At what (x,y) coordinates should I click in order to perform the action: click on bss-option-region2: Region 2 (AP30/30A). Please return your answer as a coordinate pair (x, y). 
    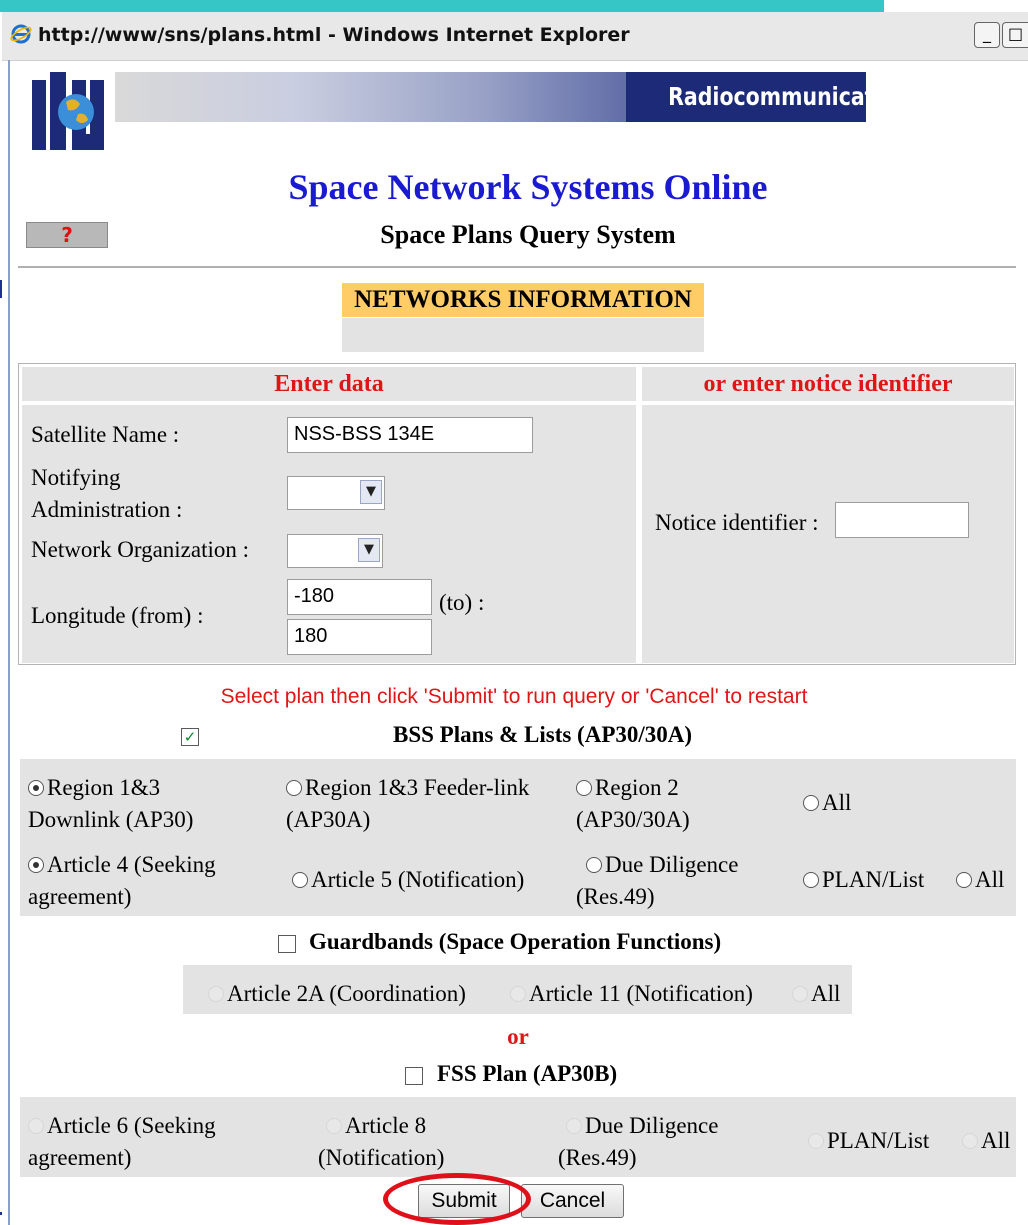
    Looking at the image, I should click on (633, 804).